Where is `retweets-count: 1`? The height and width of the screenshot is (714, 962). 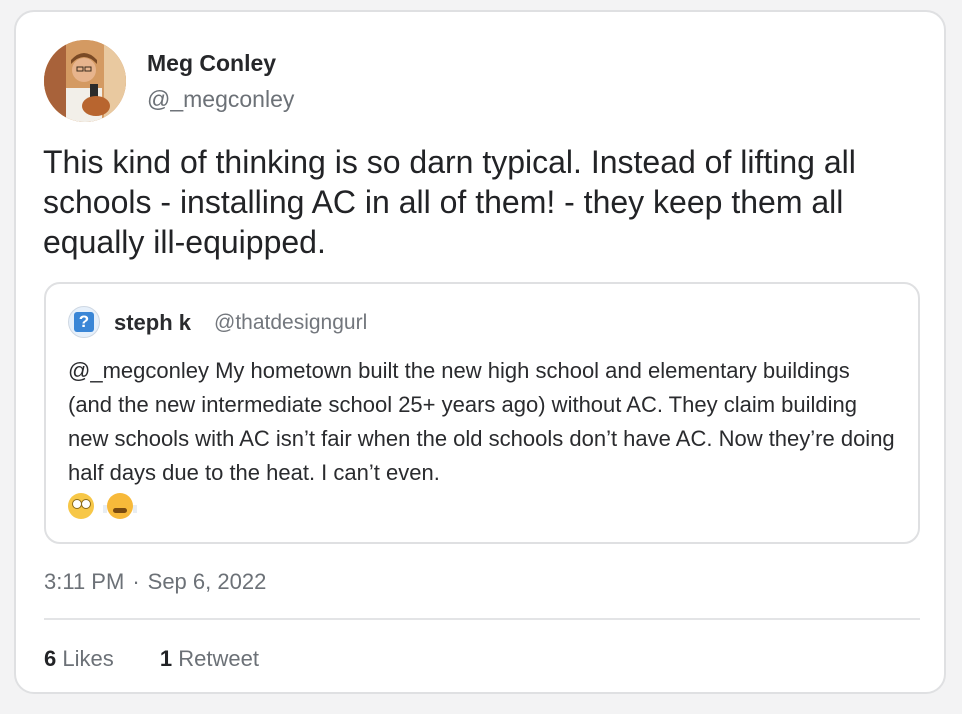 retweets-count: 1 is located at coordinates (166, 658).